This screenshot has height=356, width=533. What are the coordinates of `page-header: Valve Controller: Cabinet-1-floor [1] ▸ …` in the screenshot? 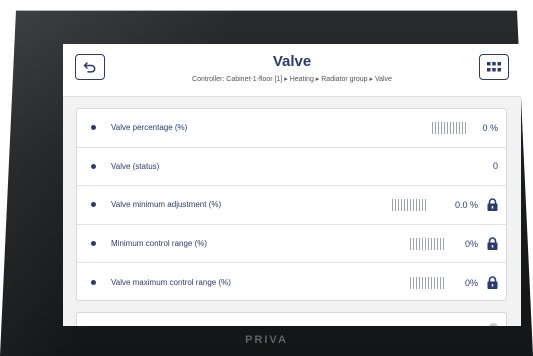 It's located at (292, 70).